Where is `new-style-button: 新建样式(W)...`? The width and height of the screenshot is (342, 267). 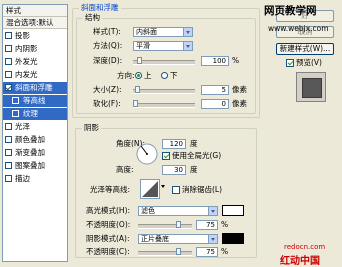 new-style-button: 新建样式(W)... is located at coordinates (305, 49).